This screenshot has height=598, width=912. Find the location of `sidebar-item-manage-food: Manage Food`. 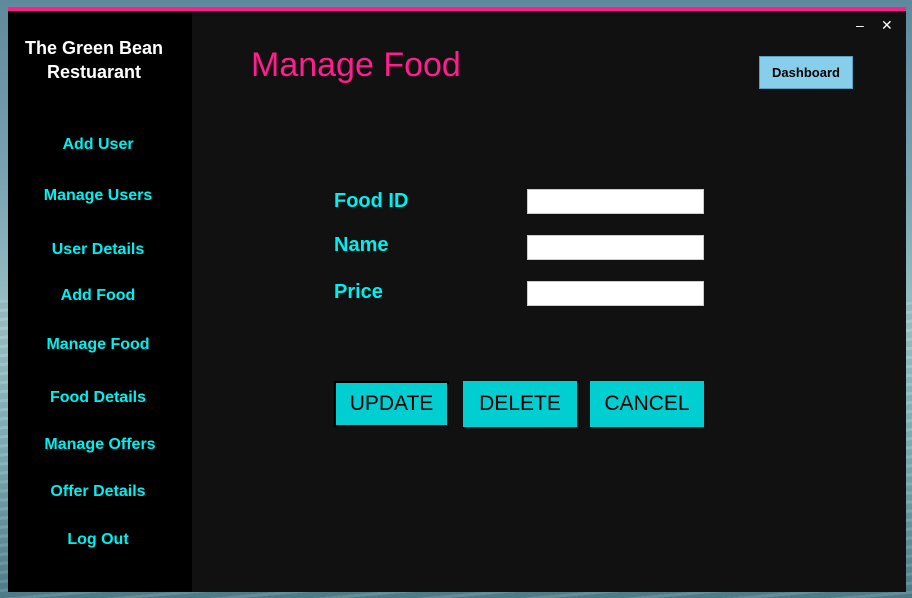

sidebar-item-manage-food: Manage Food is located at coordinates (98, 345).